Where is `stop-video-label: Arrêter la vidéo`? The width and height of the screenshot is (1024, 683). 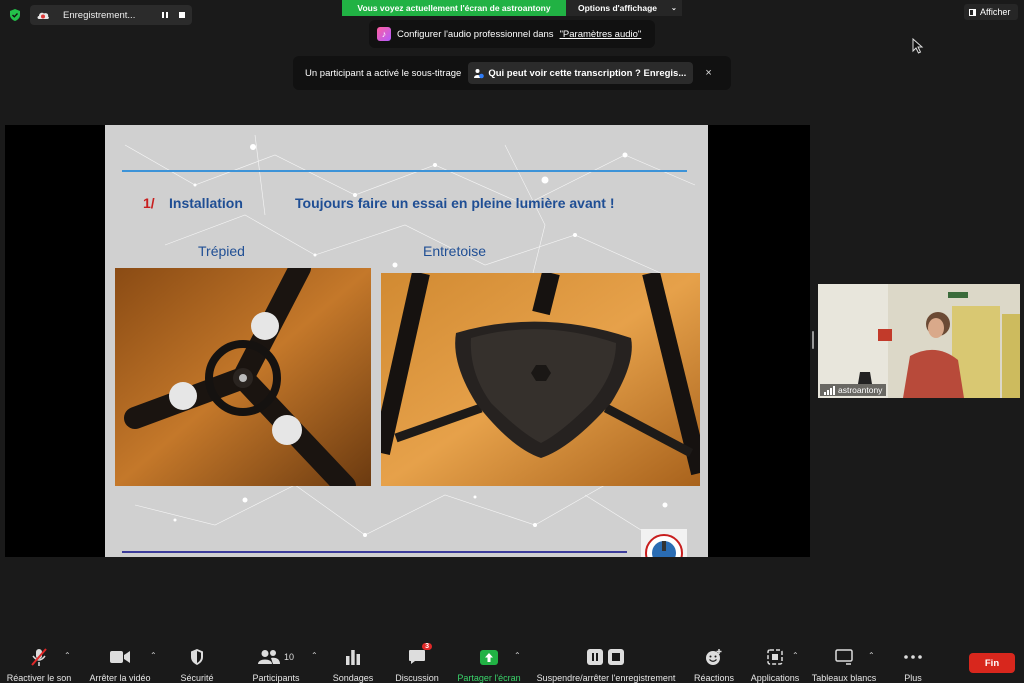
stop-video-label: Arrêter la vidéo is located at coordinates (120, 678).